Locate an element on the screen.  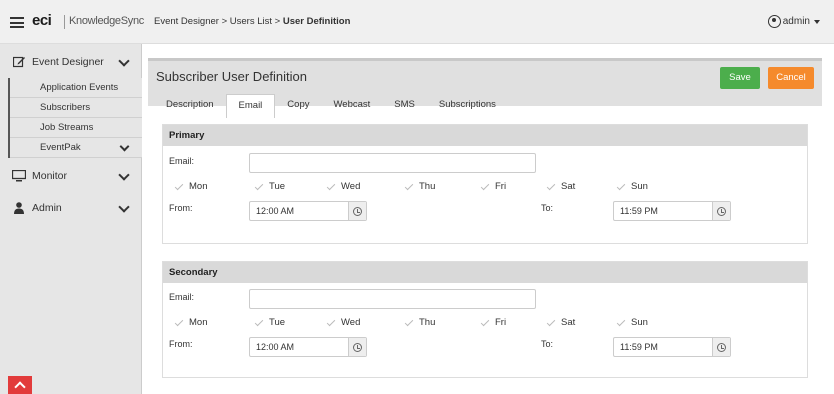
breadcrumb-path: Event Designer > Users List > is located at coordinates (218, 21).